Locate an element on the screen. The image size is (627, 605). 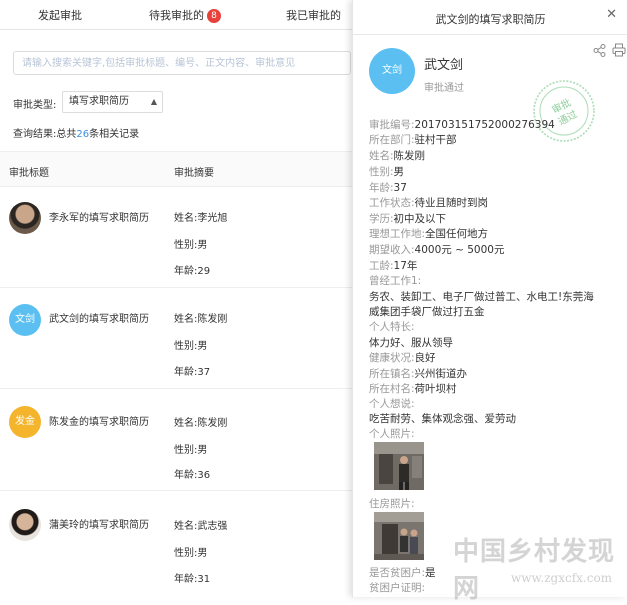
field-ideal-location: 理想工作地:全国任何地方 is located at coordinates (429, 234).